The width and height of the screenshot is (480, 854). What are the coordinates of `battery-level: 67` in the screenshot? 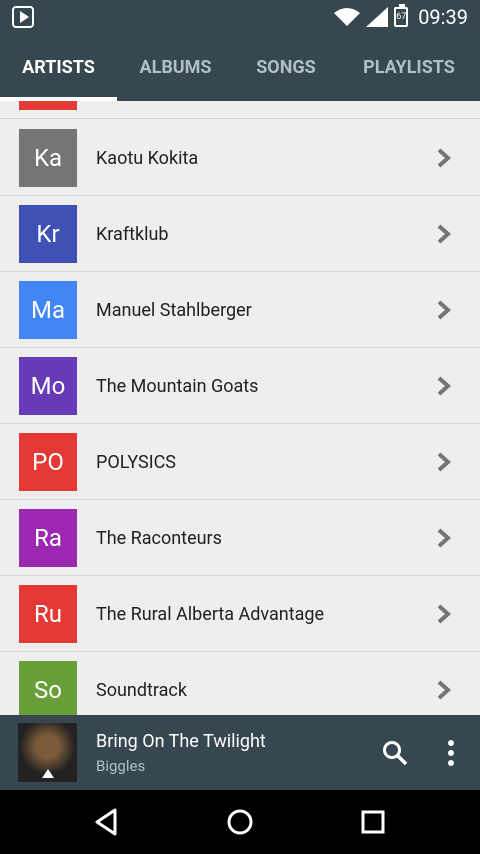 It's located at (401, 16).